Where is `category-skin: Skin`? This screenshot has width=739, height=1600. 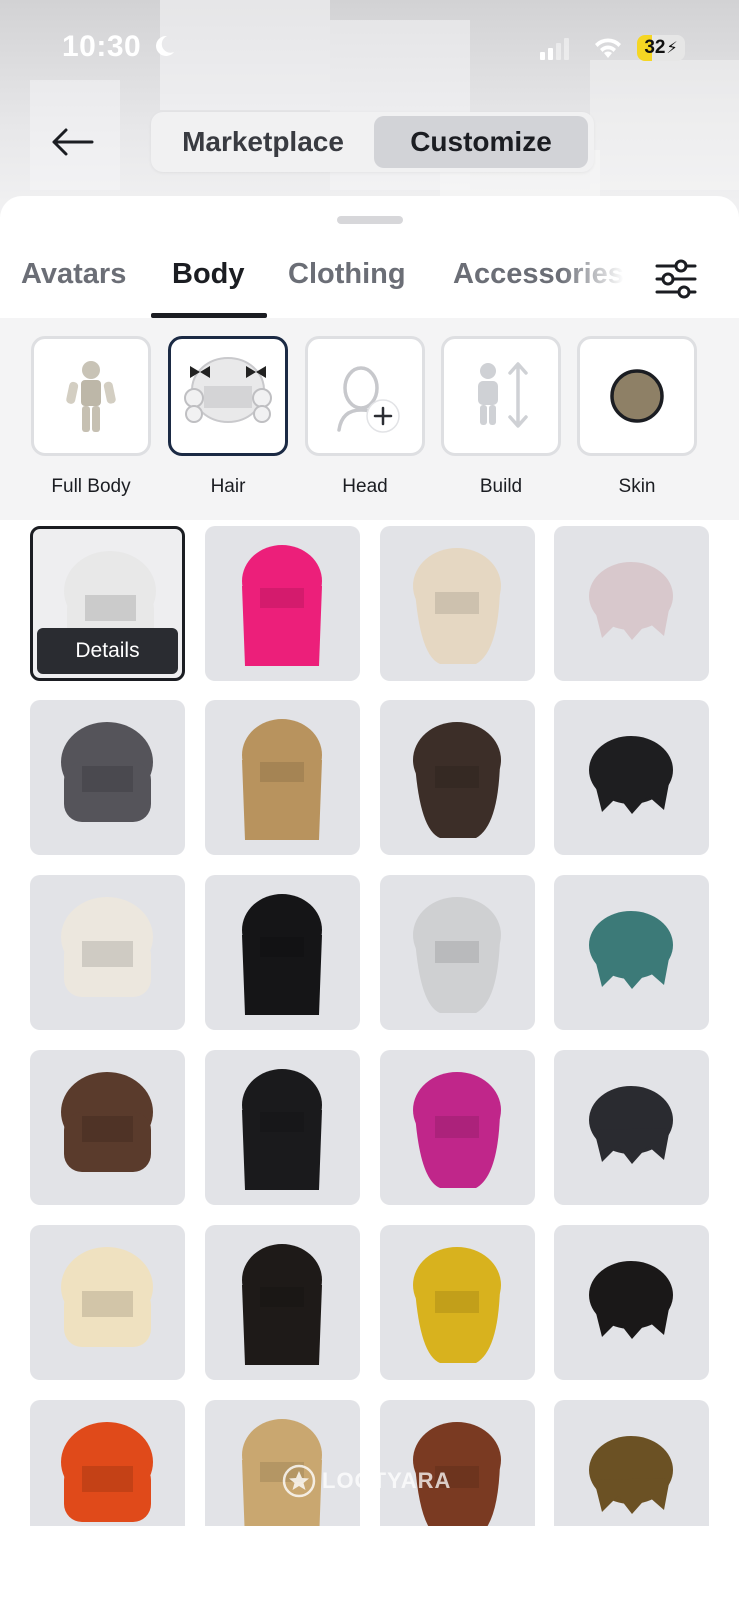 category-skin: Skin is located at coordinates (637, 417).